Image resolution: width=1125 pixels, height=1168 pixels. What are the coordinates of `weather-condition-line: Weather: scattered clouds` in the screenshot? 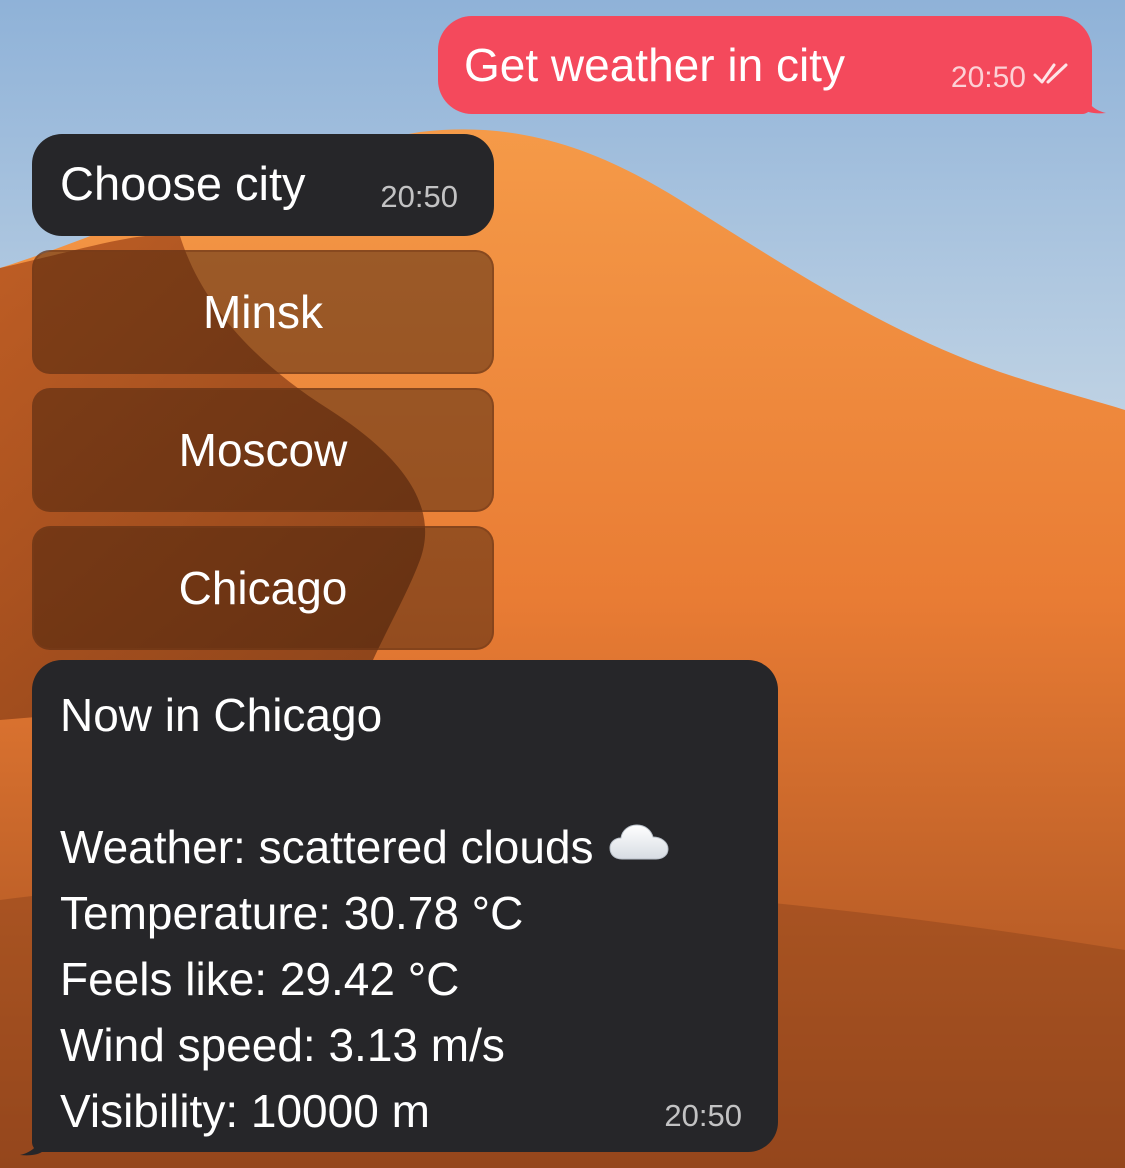 It's located at (365, 847).